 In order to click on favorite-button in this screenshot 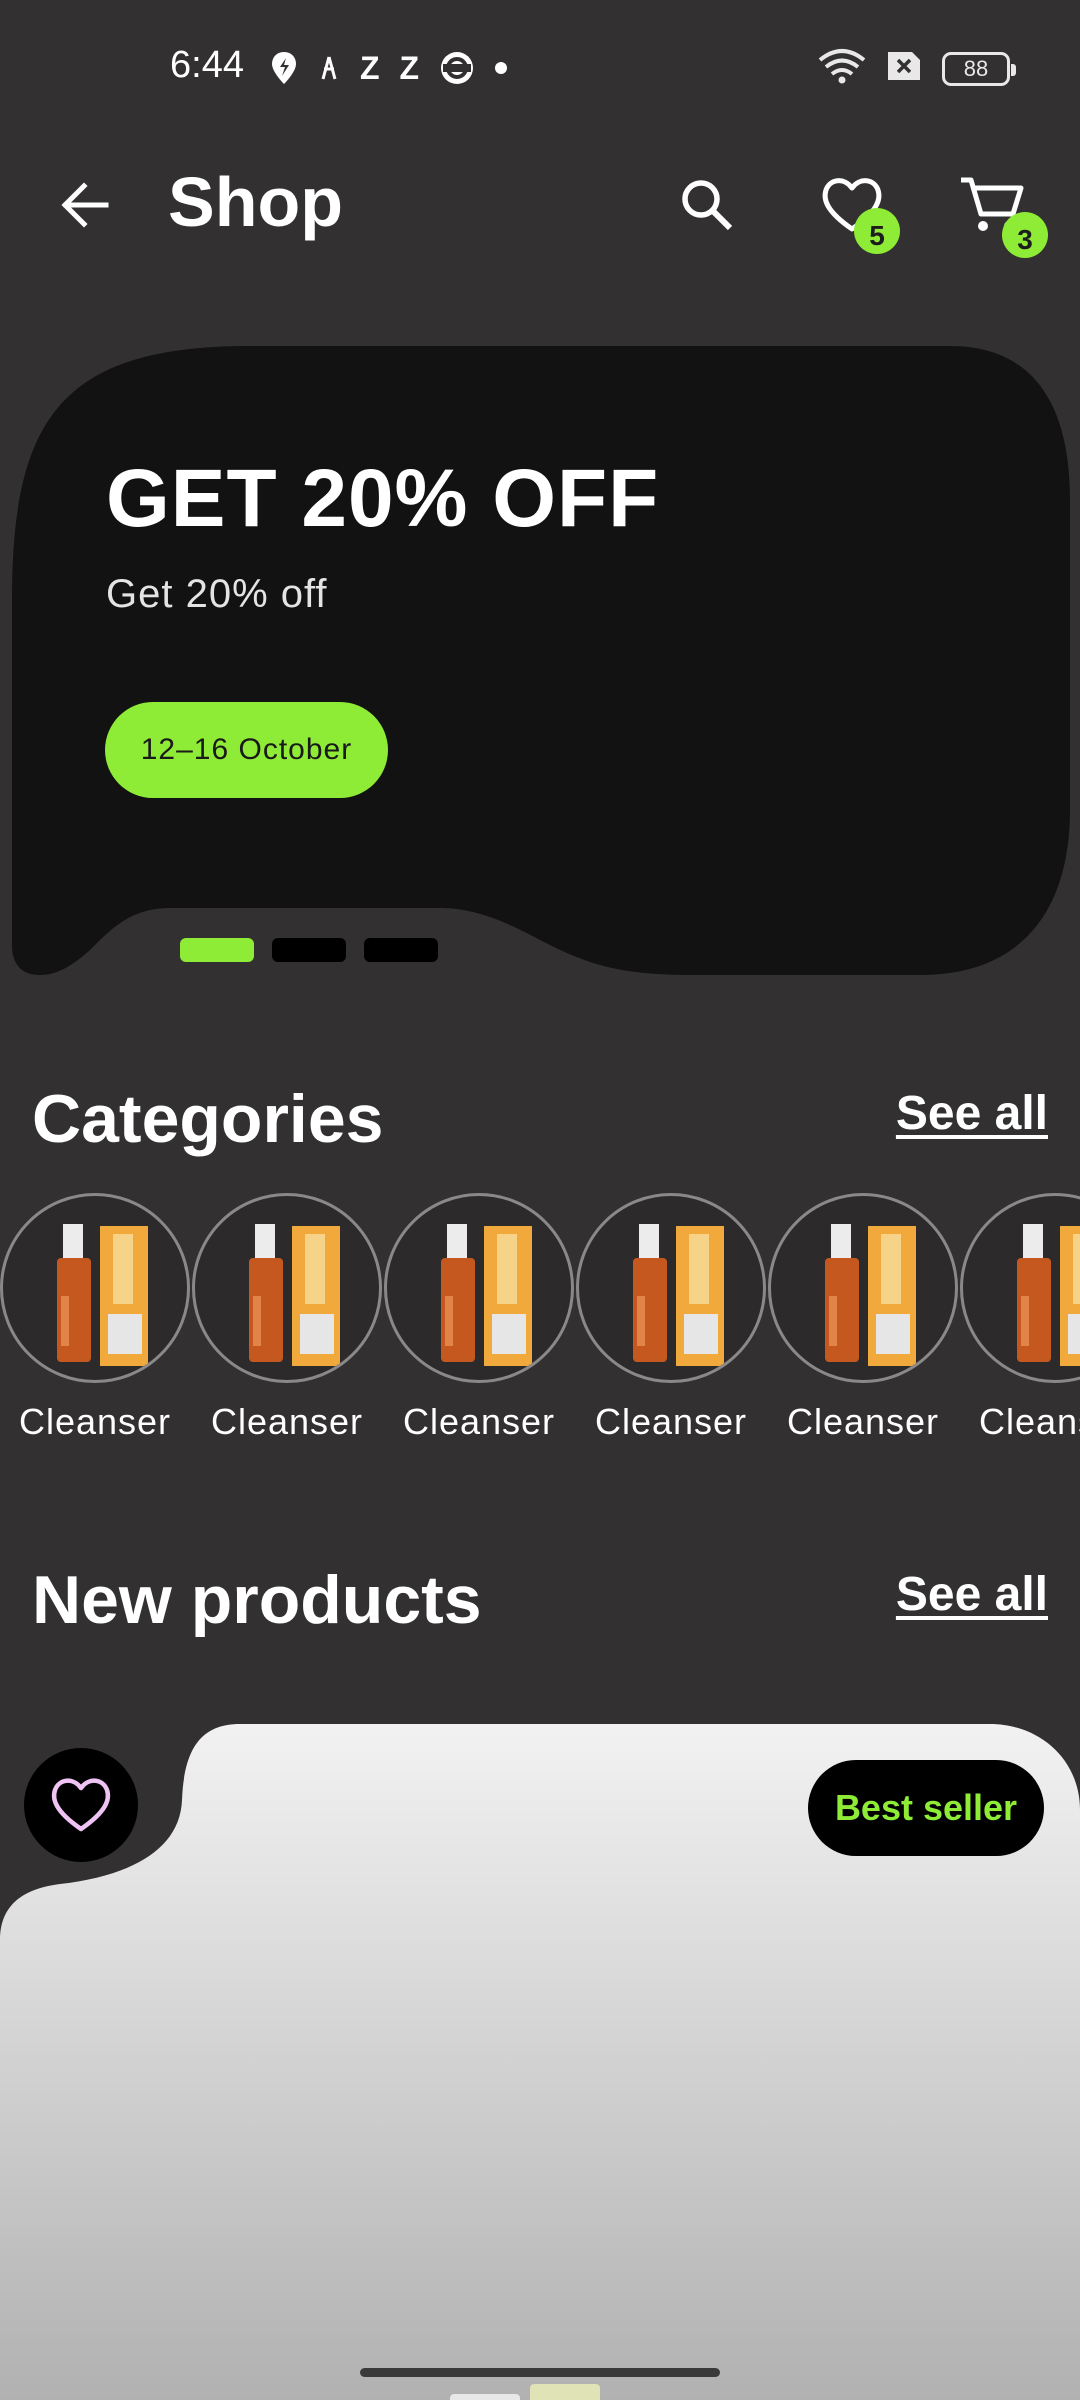, I will do `click(81, 1805)`.